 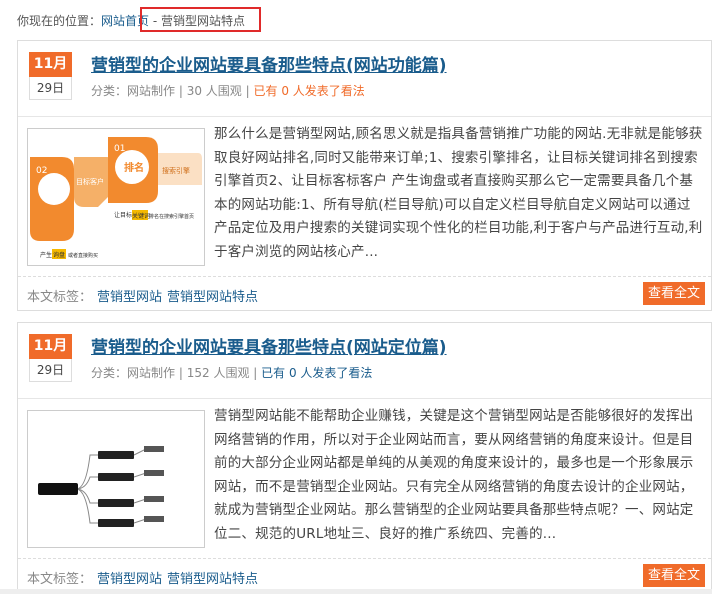 I want to click on post-title-link: 营销型的企业网站要具备那些特点(网站定位篇), so click(x=269, y=345).